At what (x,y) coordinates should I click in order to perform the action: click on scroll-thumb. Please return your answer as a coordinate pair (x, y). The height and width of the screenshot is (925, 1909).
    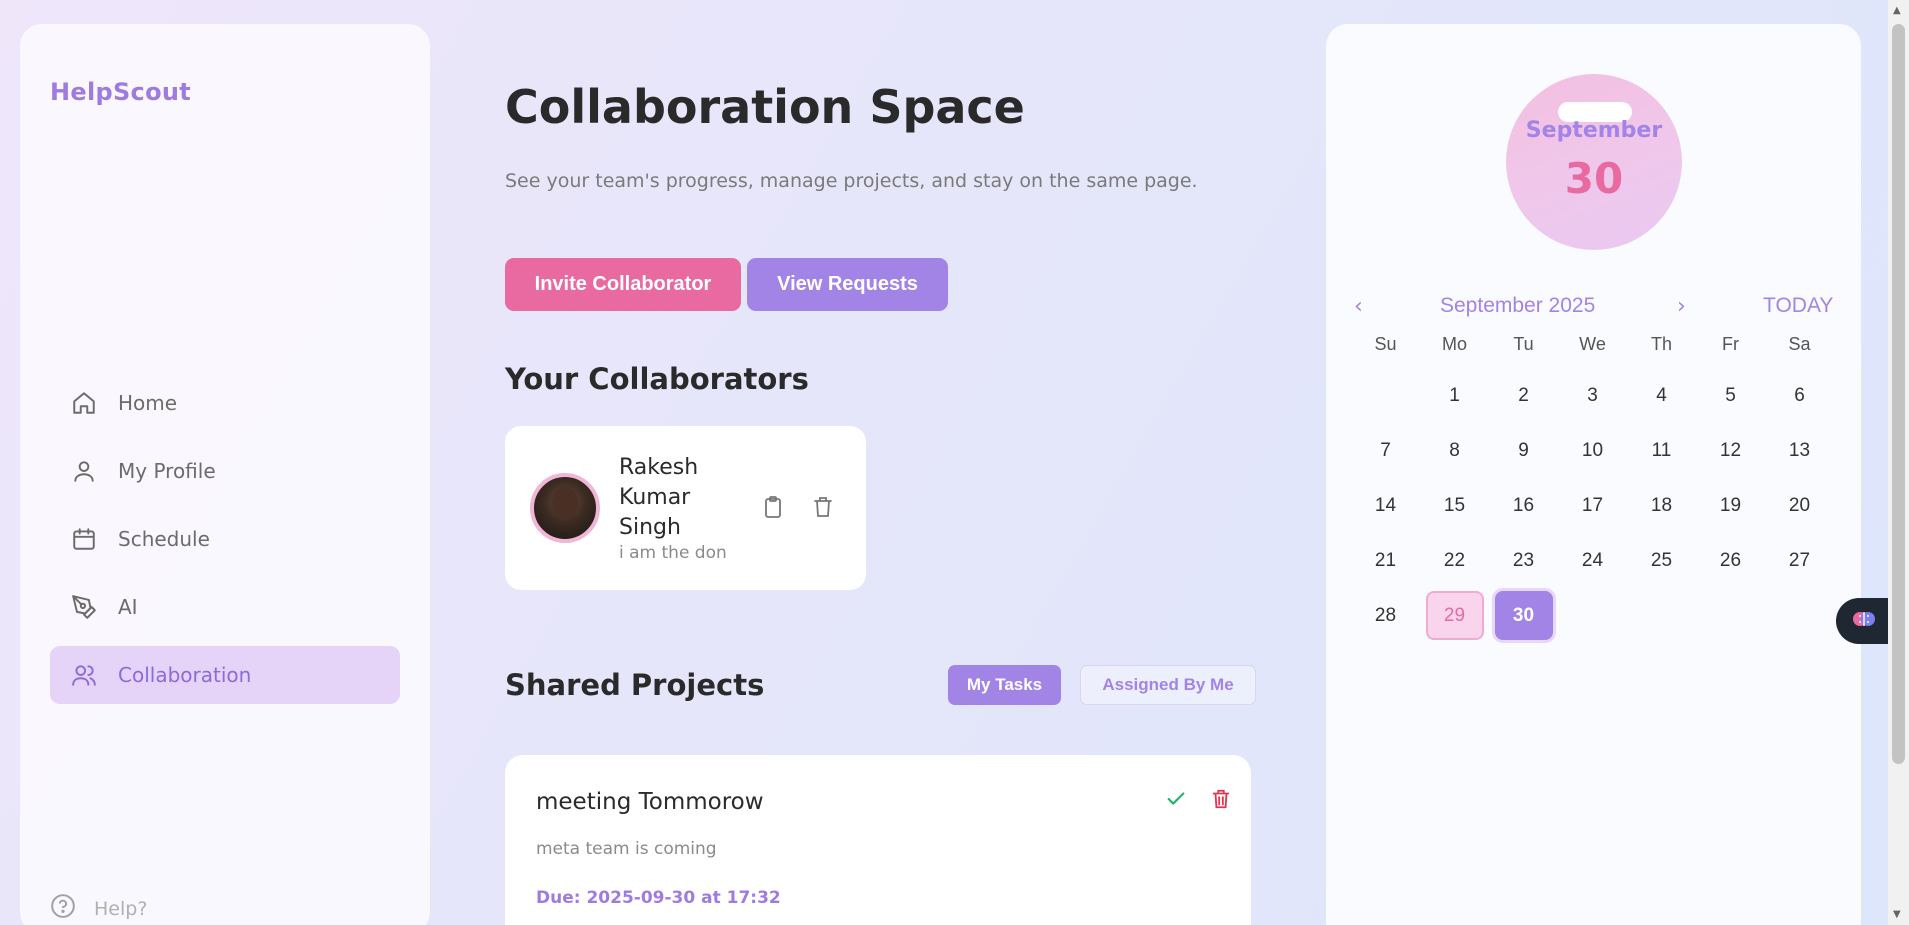
    Looking at the image, I should click on (1898, 394).